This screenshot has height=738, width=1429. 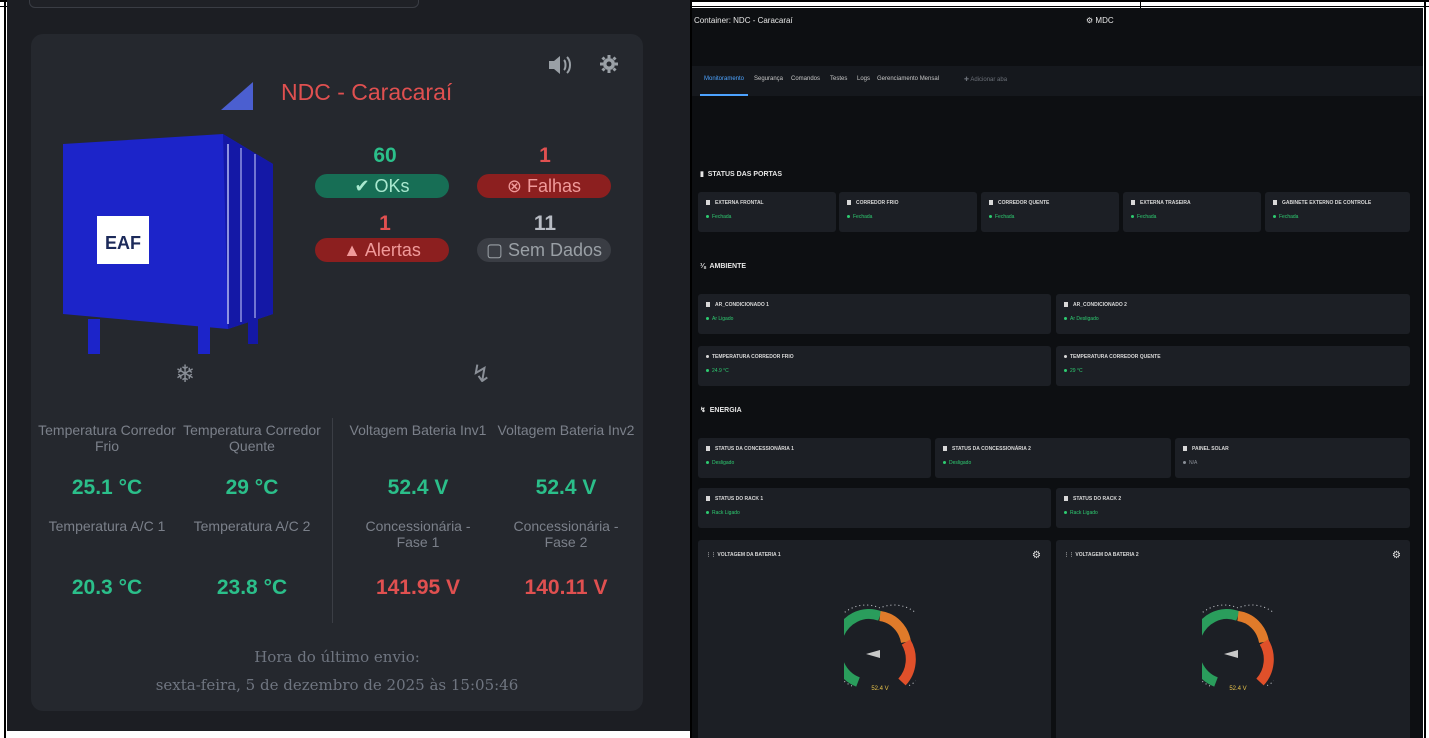 I want to click on mdc-title: ⚙ MDC, so click(x=1100, y=20).